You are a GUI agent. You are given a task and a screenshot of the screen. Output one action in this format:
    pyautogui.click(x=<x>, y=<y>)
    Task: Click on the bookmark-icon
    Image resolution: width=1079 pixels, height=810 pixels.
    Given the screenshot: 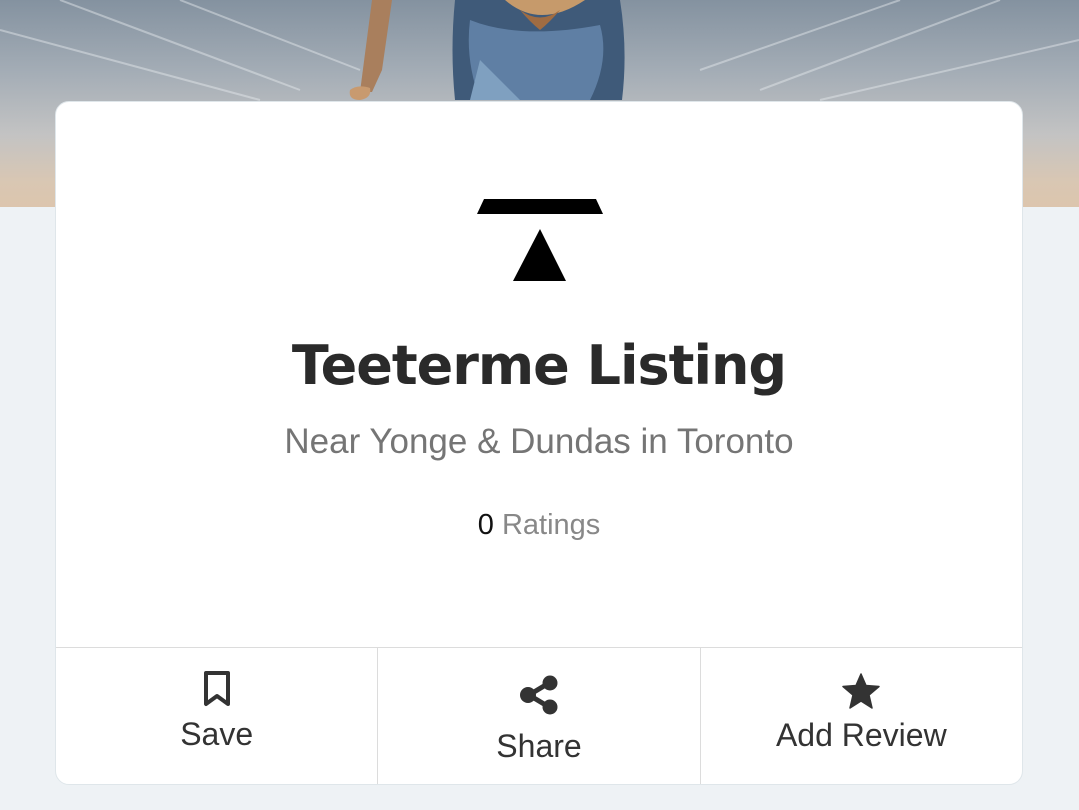 What is the action you would take?
    pyautogui.click(x=217, y=691)
    